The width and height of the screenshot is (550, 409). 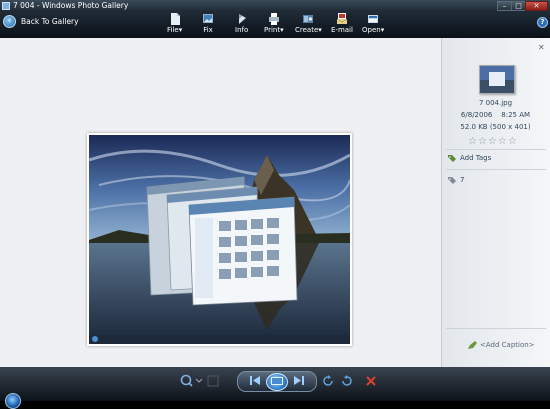 I want to click on create-icon, so click(x=308, y=19).